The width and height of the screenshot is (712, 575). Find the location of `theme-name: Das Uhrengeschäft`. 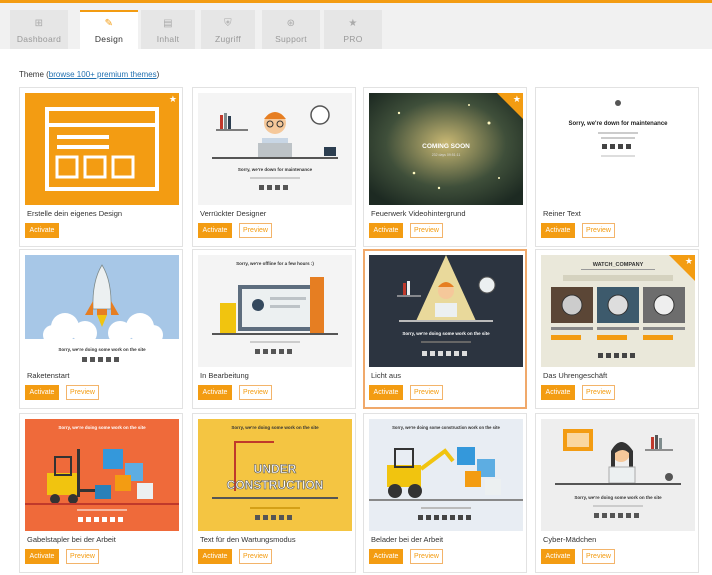

theme-name: Das Uhrengeschäft is located at coordinates (575, 375).